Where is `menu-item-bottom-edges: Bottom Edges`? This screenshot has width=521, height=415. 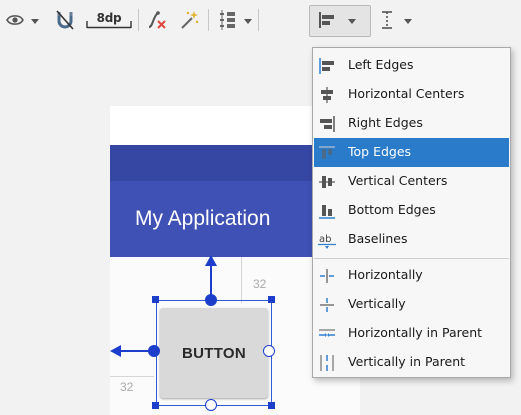 menu-item-bottom-edges: Bottom Edges is located at coordinates (411, 210).